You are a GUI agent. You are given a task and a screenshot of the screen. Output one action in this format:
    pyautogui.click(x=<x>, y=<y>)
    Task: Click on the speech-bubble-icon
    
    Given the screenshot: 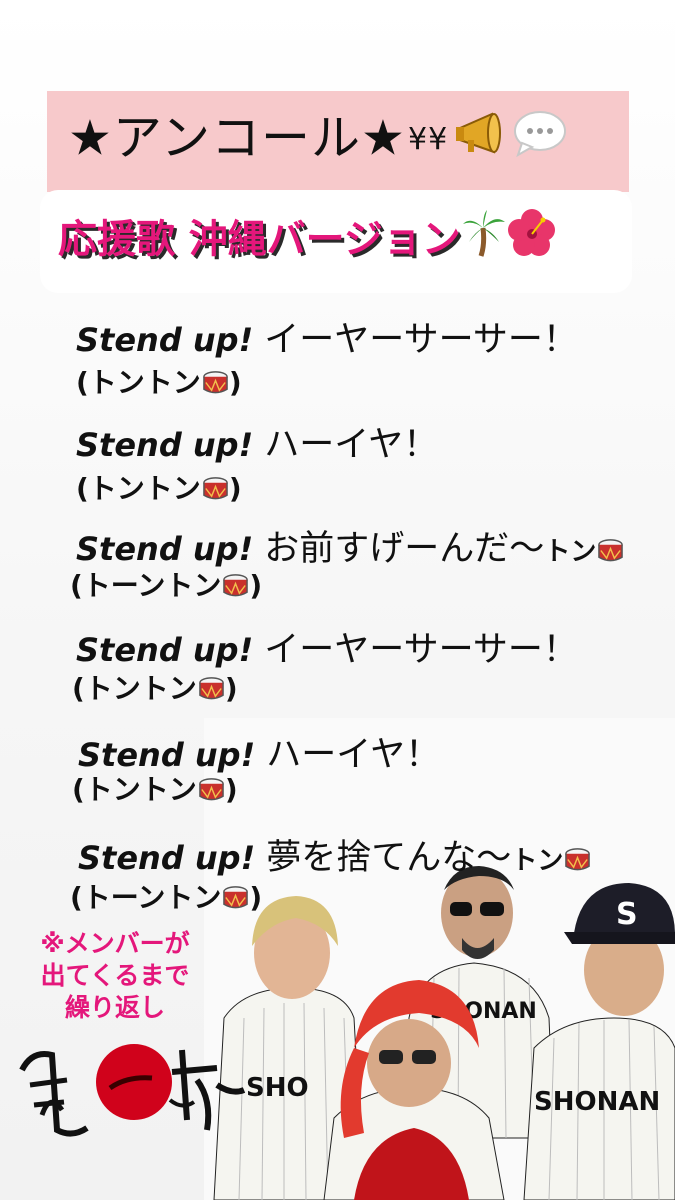 What is the action you would take?
    pyautogui.click(x=540, y=141)
    